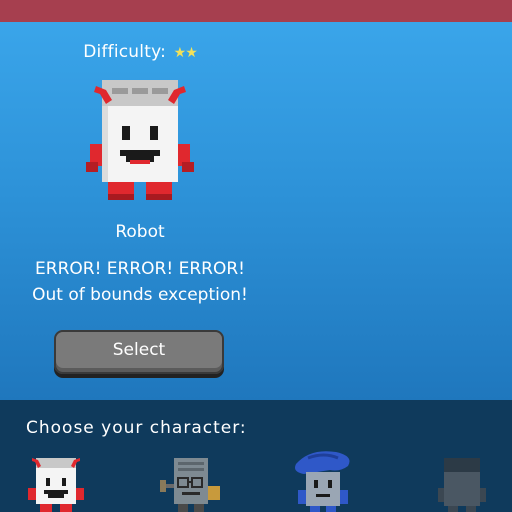  What do you see at coordinates (462, 485) in the screenshot?
I see `locked-character-icon` at bounding box center [462, 485].